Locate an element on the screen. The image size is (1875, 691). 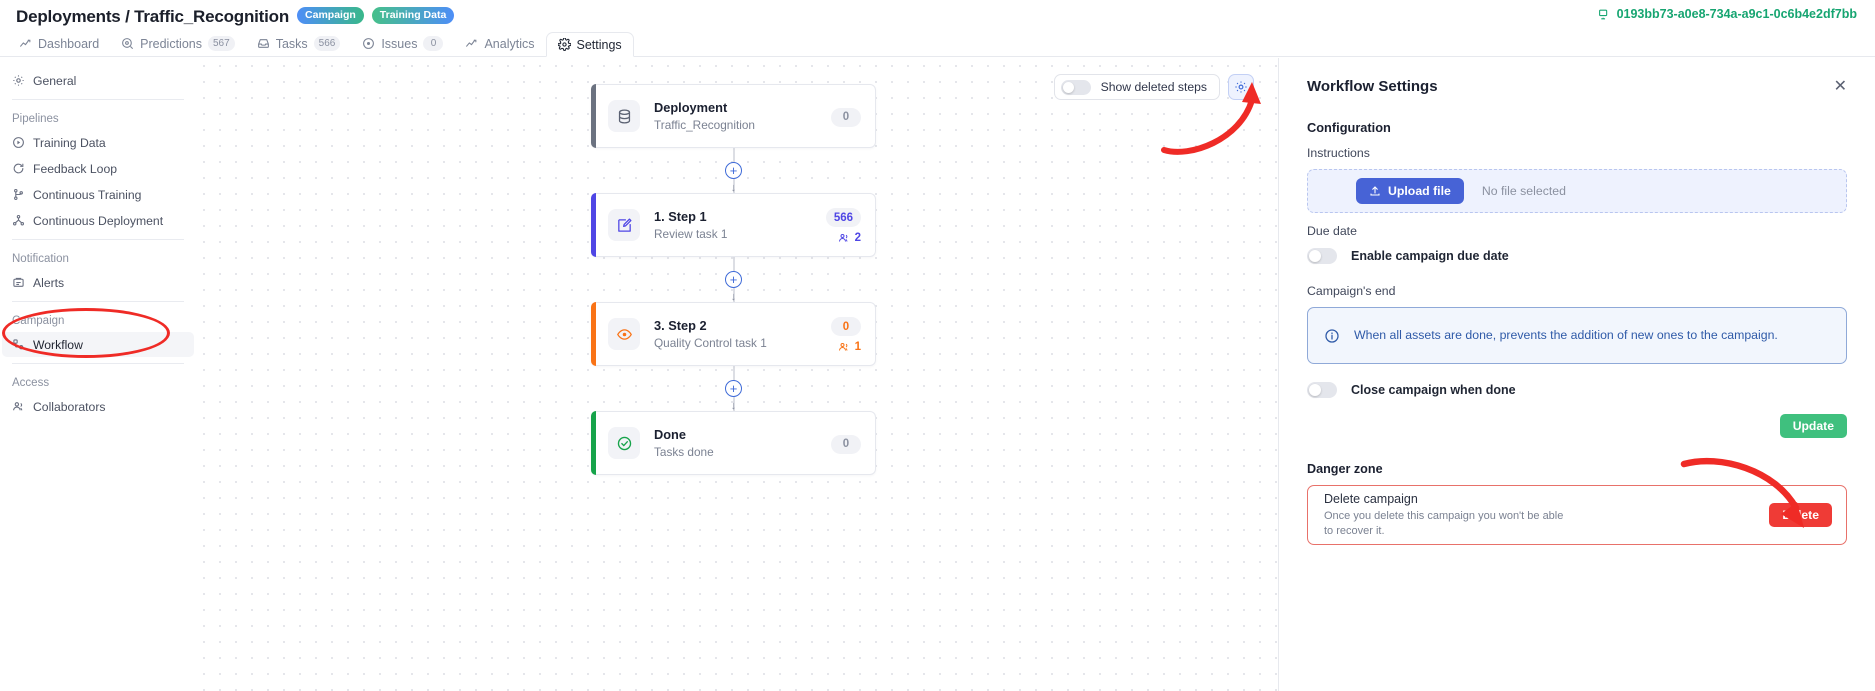
close-campaign-label: Close campaign when done is located at coordinates (1433, 390).